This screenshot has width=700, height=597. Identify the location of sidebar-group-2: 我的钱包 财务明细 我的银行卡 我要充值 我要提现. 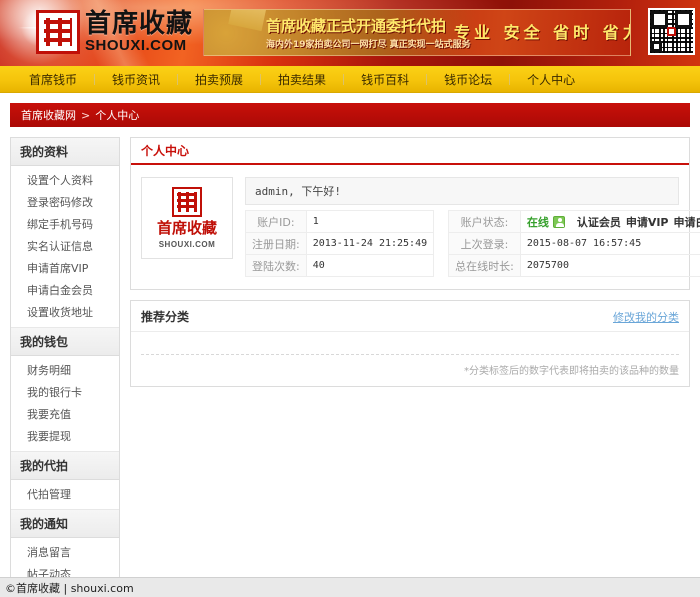
(65, 389).